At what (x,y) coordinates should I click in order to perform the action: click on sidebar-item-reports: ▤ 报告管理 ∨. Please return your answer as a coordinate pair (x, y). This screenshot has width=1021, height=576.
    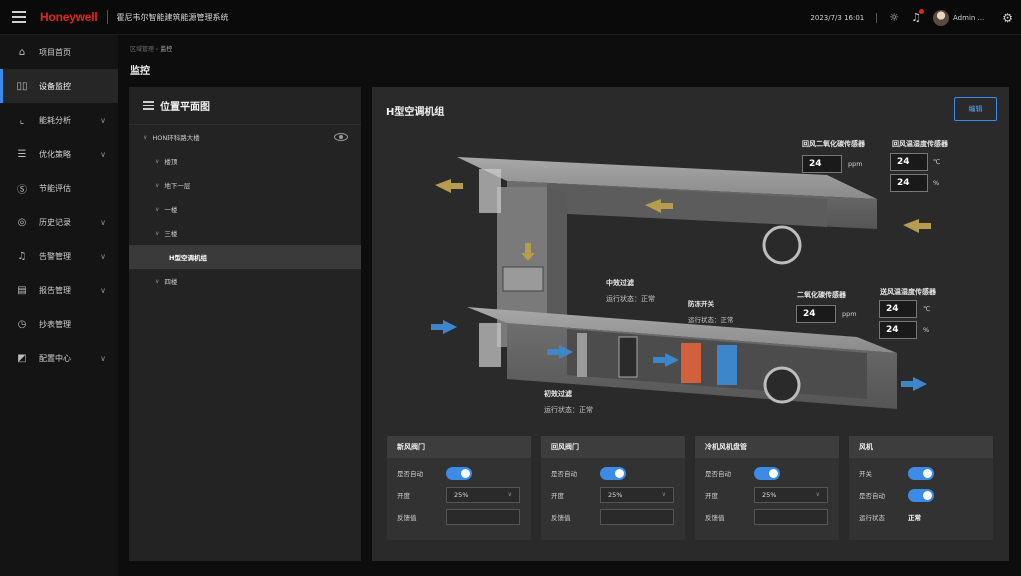
    Looking at the image, I should click on (59, 290).